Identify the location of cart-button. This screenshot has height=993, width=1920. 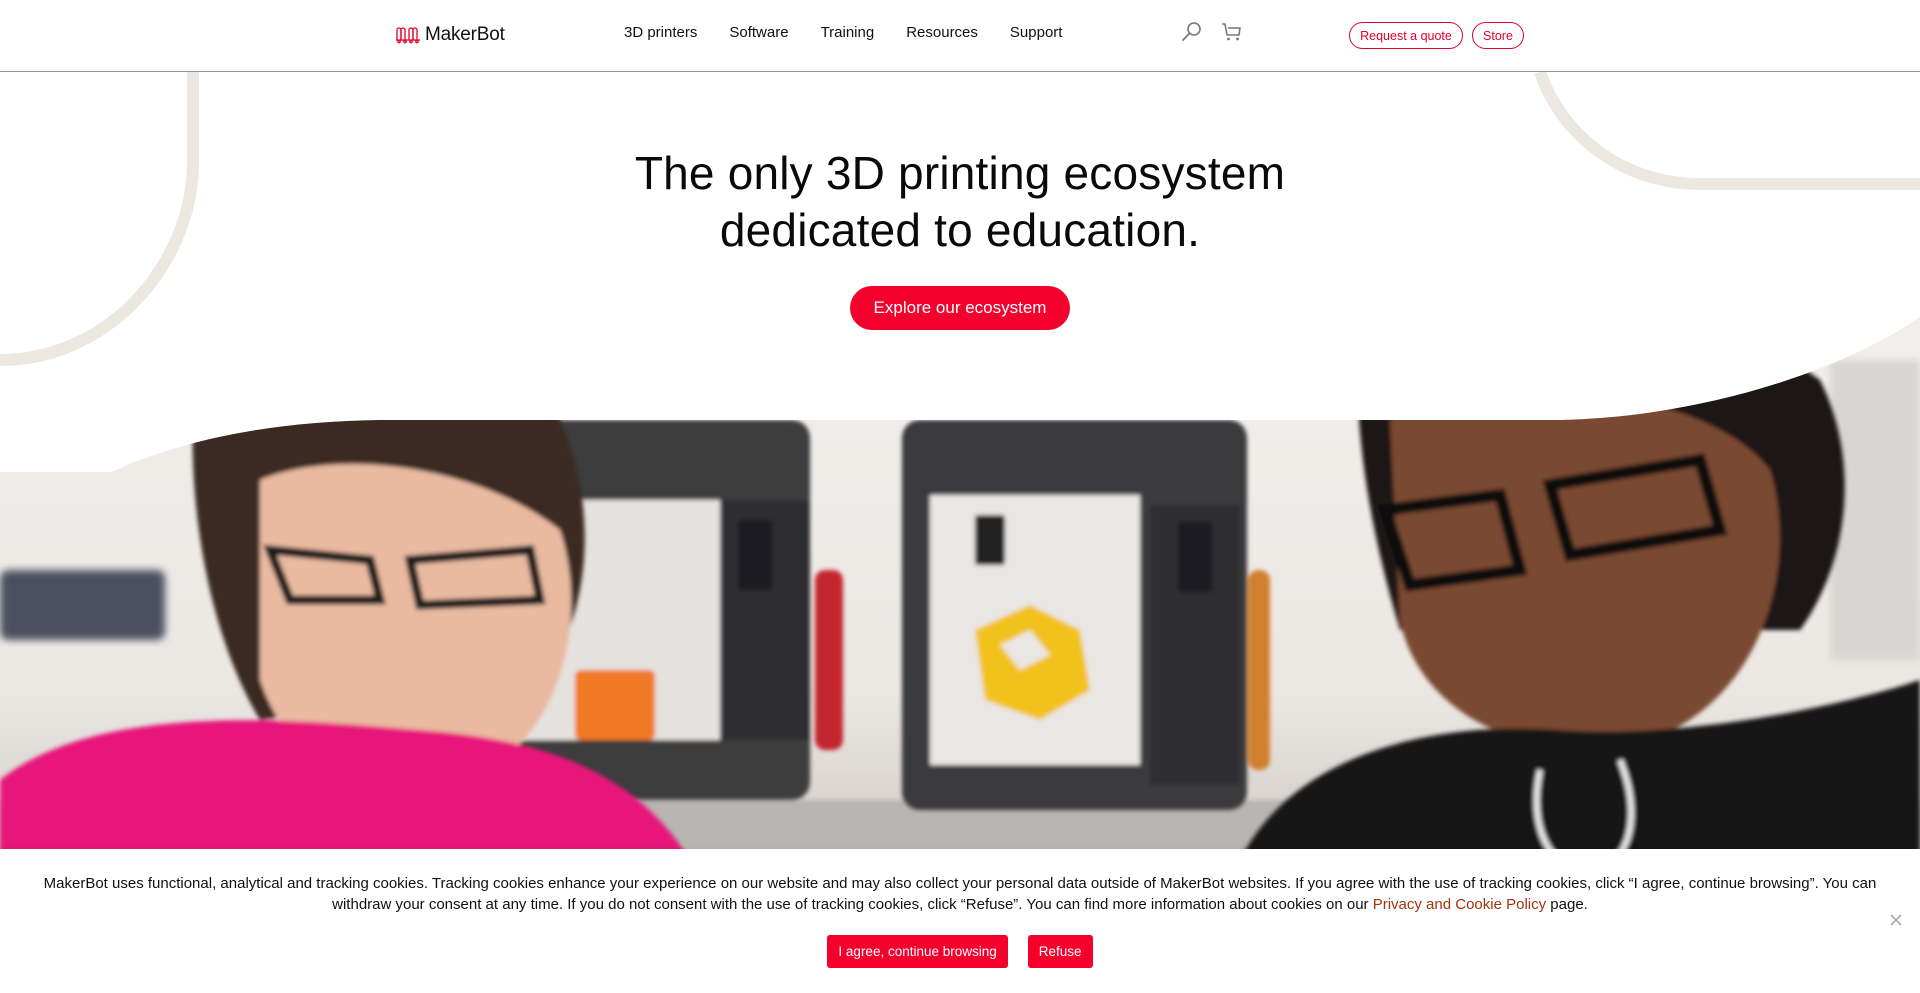
(1232, 32).